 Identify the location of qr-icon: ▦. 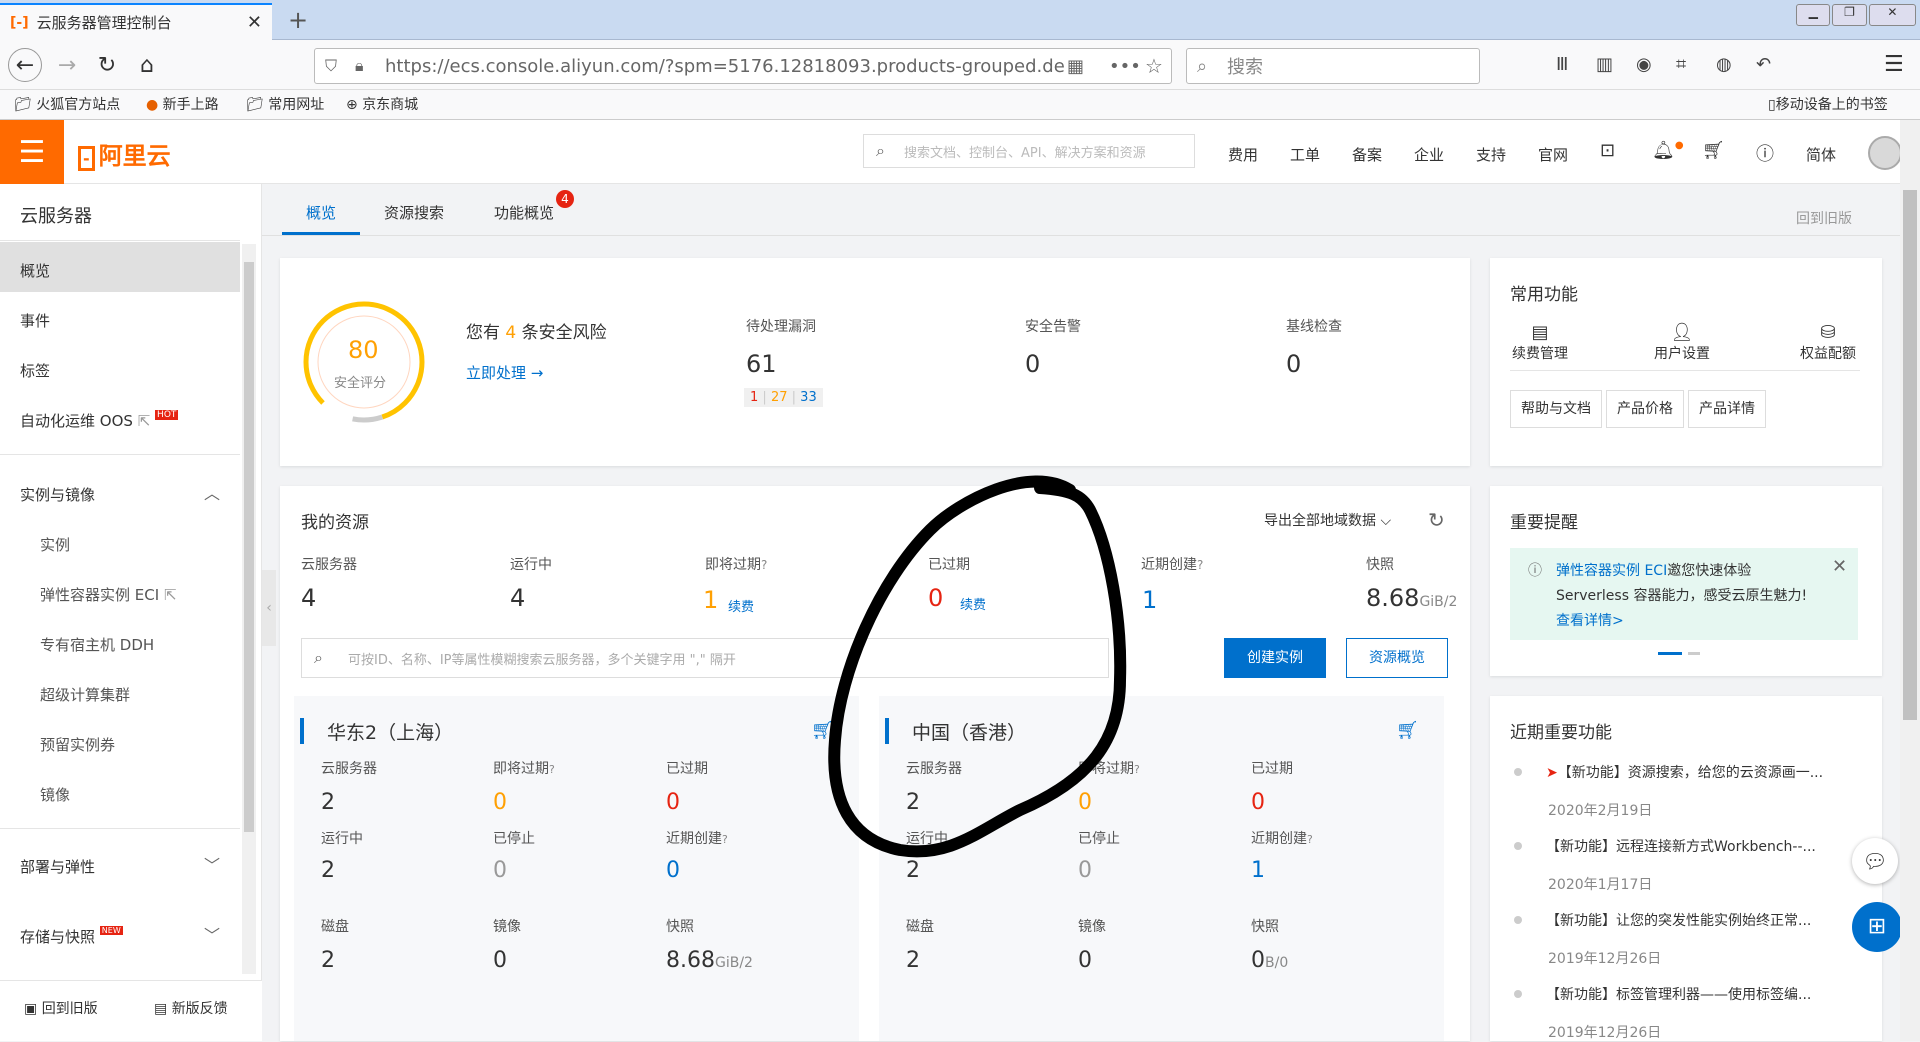
(1075, 66).